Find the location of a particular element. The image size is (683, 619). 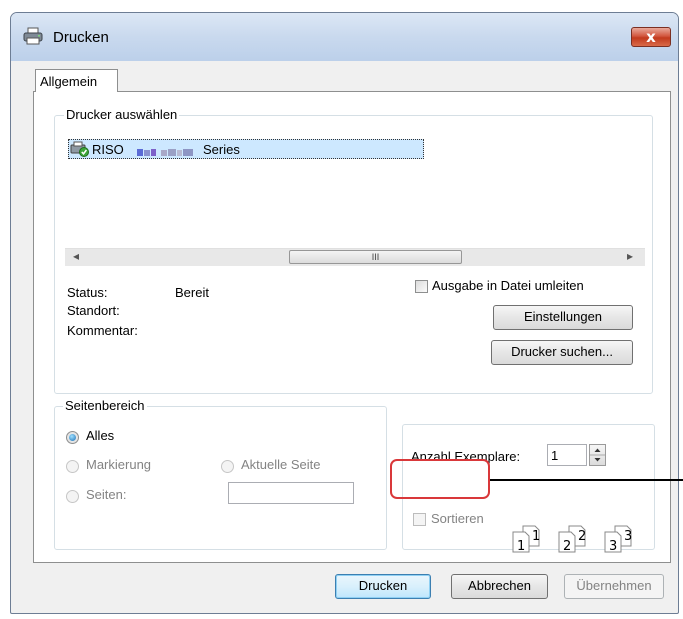

copies-spinner is located at coordinates (597, 455).